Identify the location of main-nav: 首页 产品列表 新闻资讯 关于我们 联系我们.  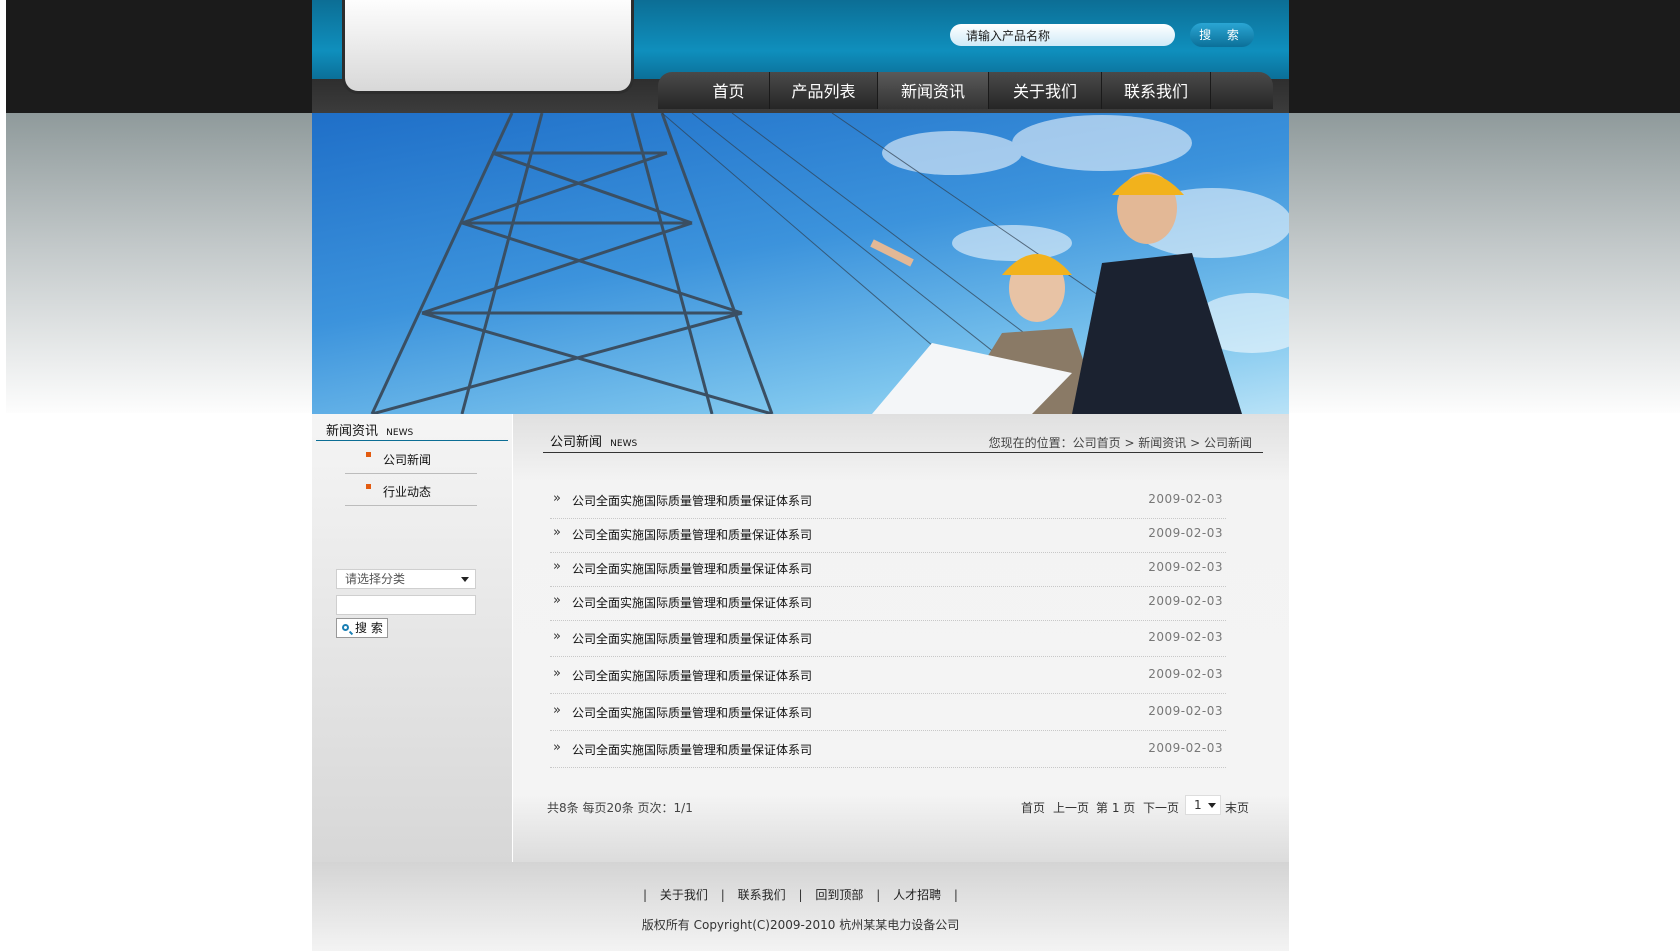
(965, 90).